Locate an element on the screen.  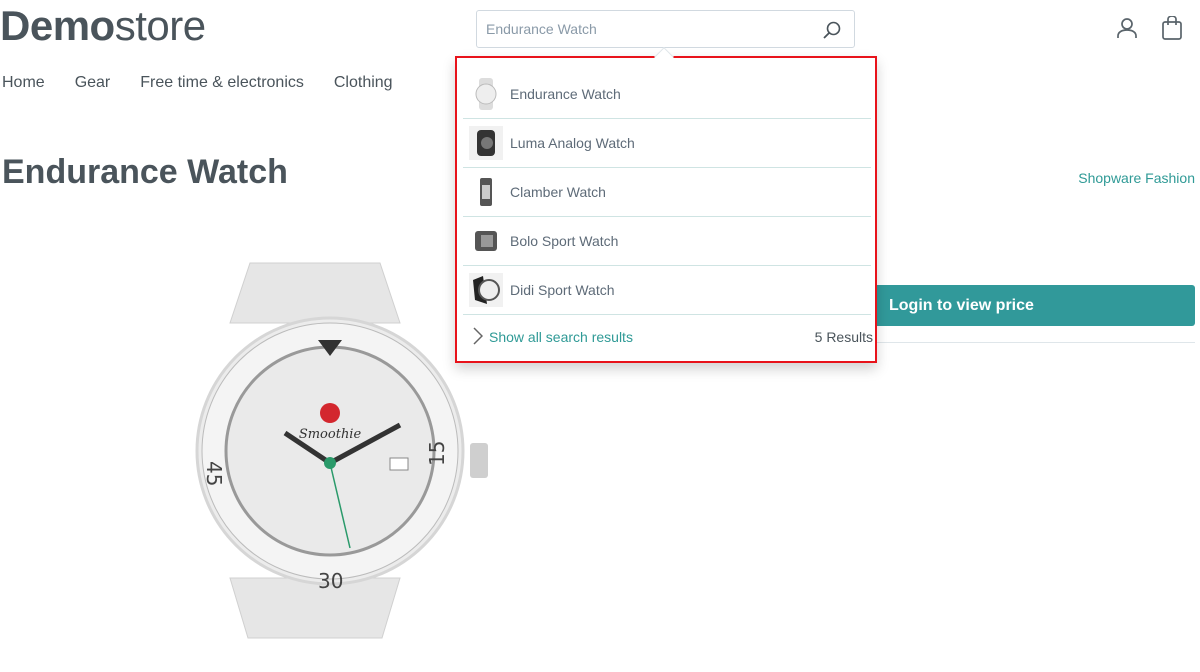
suggest-item: Luma Analog Watch is located at coordinates (667, 143).